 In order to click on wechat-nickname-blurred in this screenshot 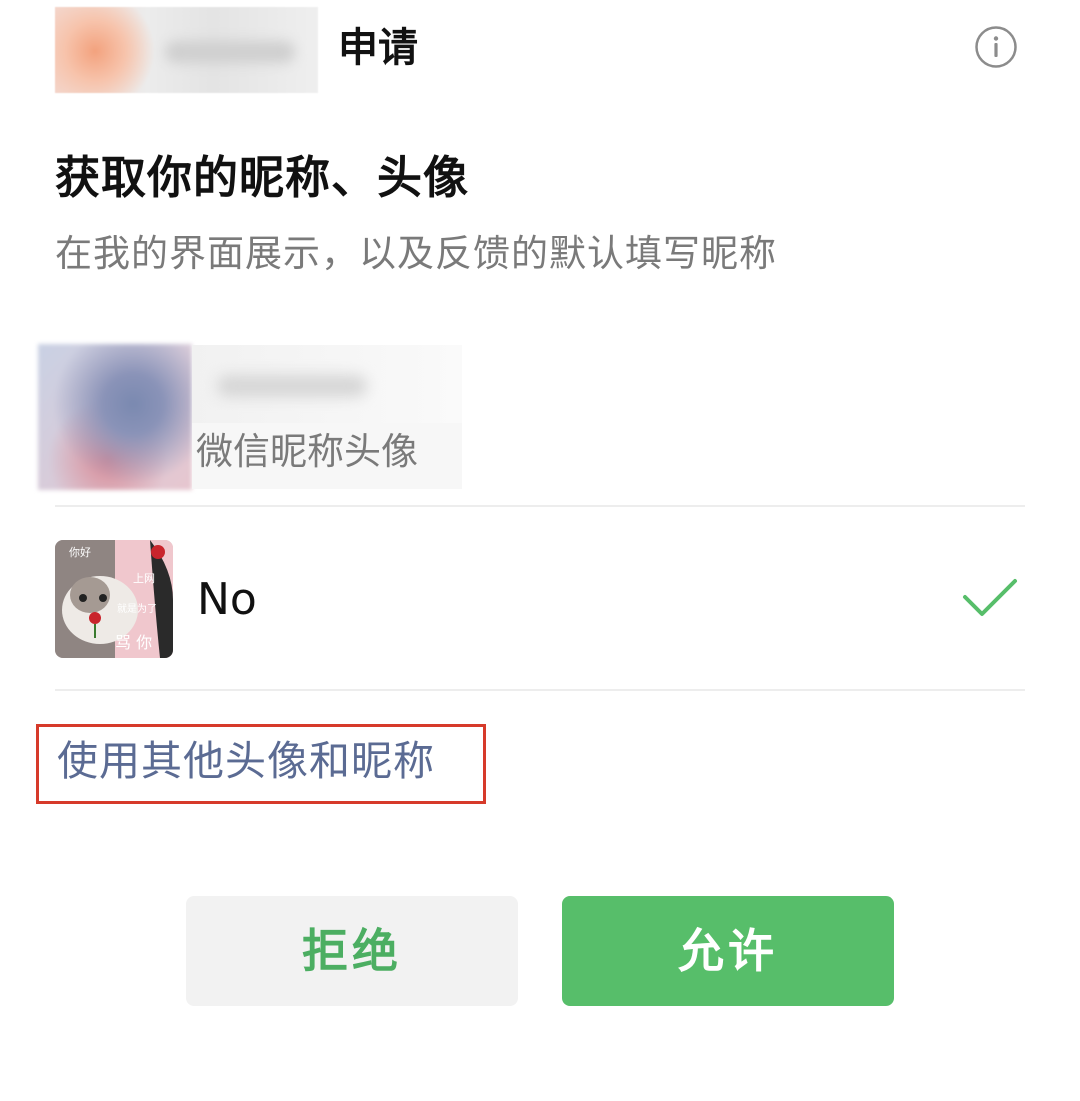, I will do `click(327, 384)`.